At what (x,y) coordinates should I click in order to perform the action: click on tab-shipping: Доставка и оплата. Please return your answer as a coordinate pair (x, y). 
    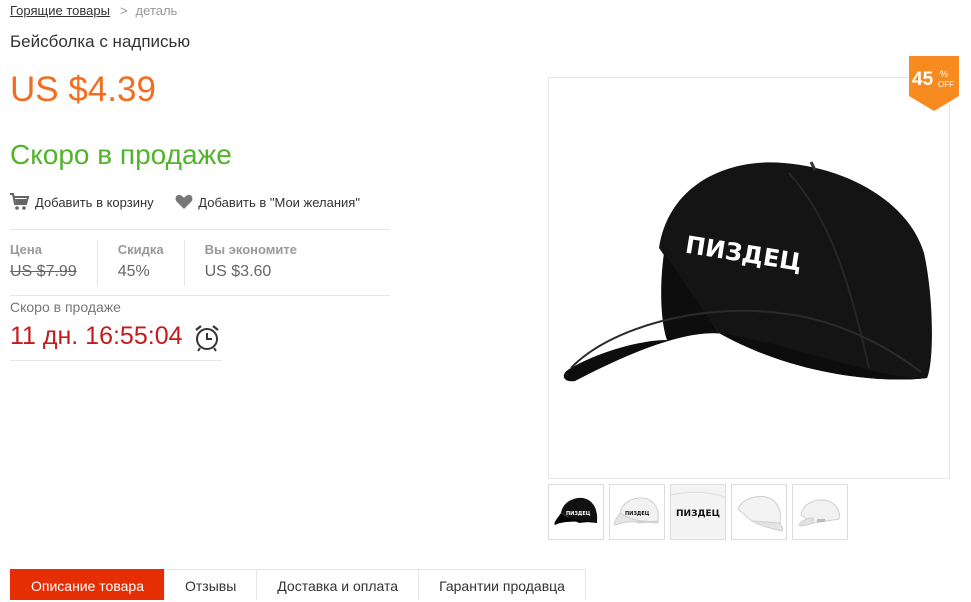
    Looking at the image, I should click on (338, 584).